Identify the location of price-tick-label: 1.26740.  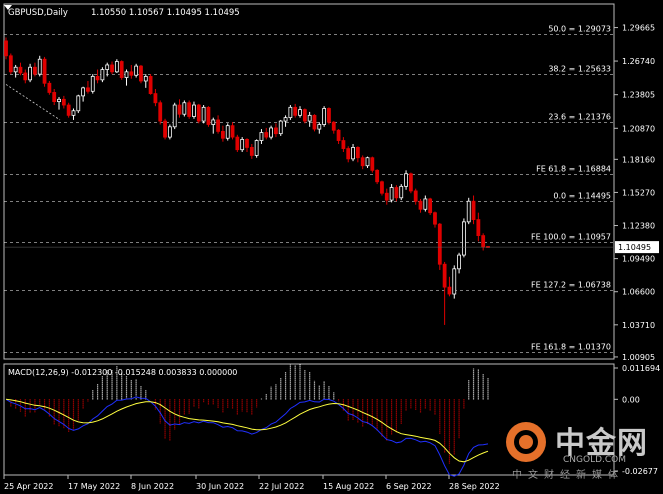
(638, 61).